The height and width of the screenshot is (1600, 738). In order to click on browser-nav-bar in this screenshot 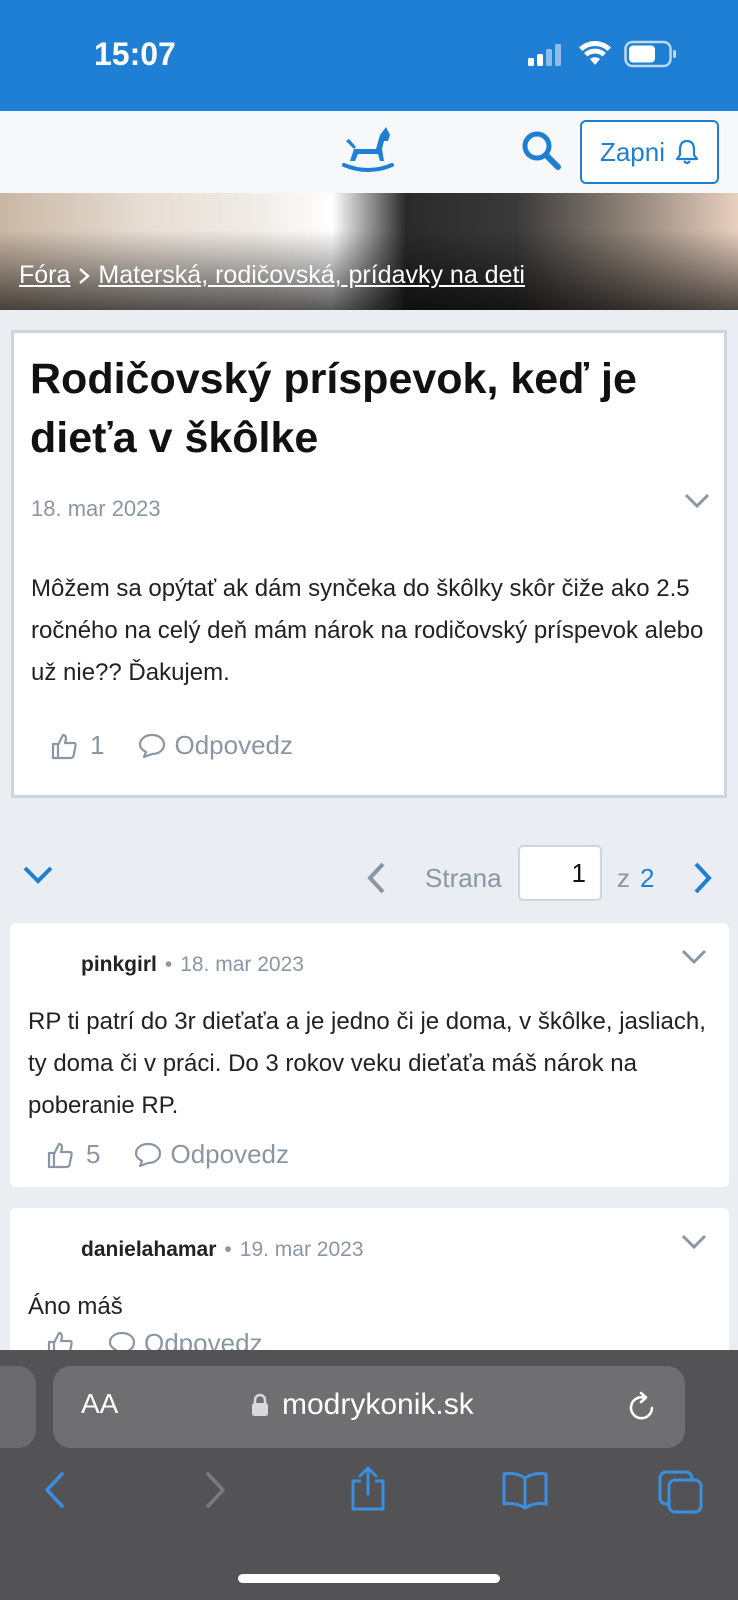, I will do `click(369, 1501)`.